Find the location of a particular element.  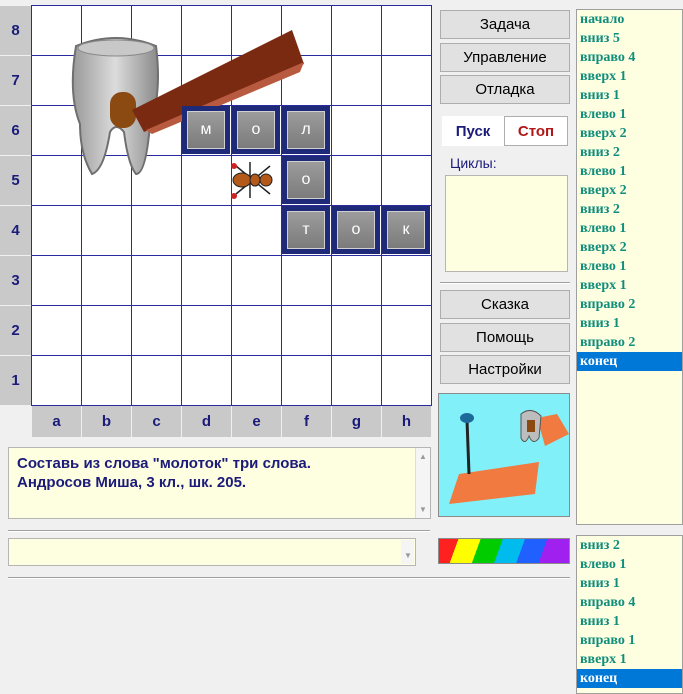

tale-button: Сказка is located at coordinates (505, 304).